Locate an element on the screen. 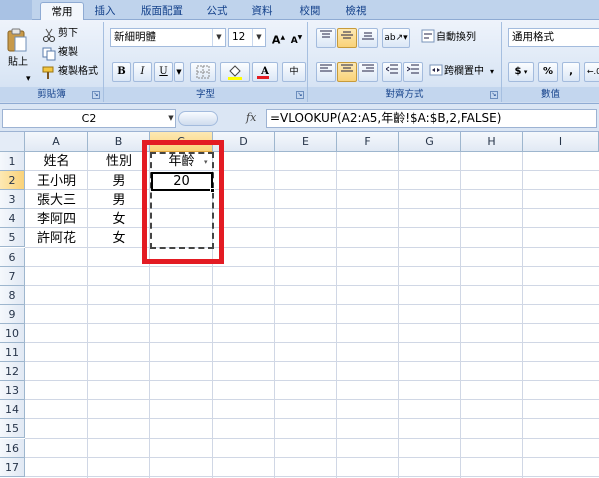 The image size is (599, 478). align-bottom-button is located at coordinates (368, 38).